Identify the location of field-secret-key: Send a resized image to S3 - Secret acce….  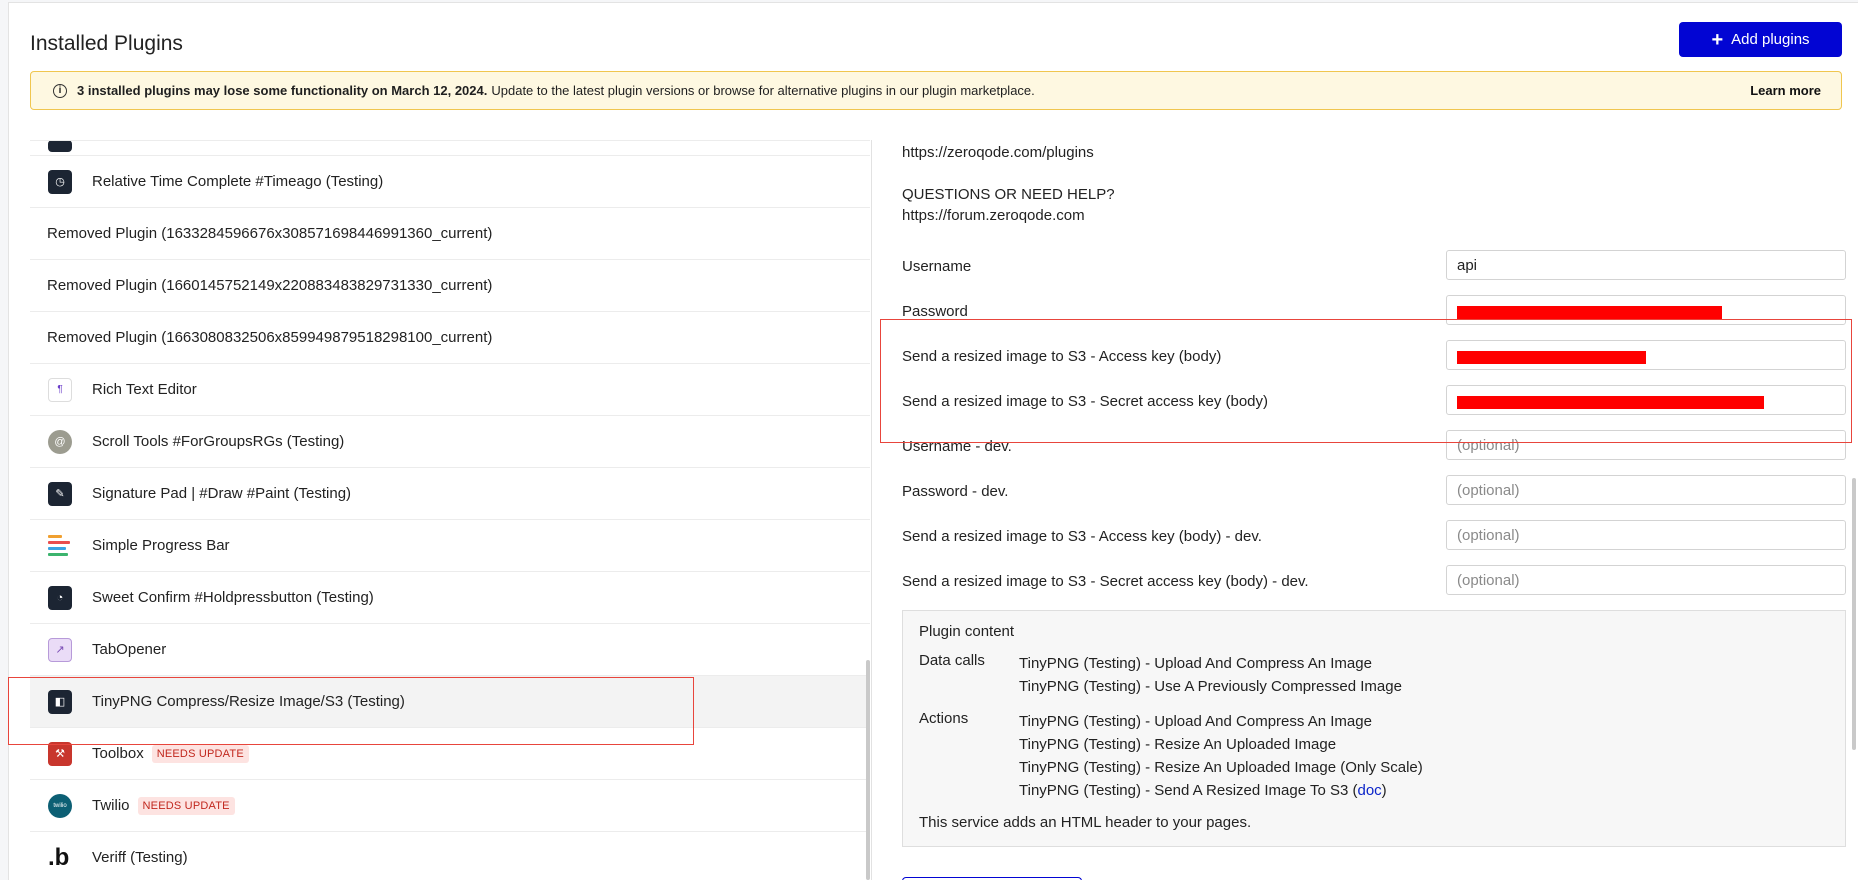
(1374, 402).